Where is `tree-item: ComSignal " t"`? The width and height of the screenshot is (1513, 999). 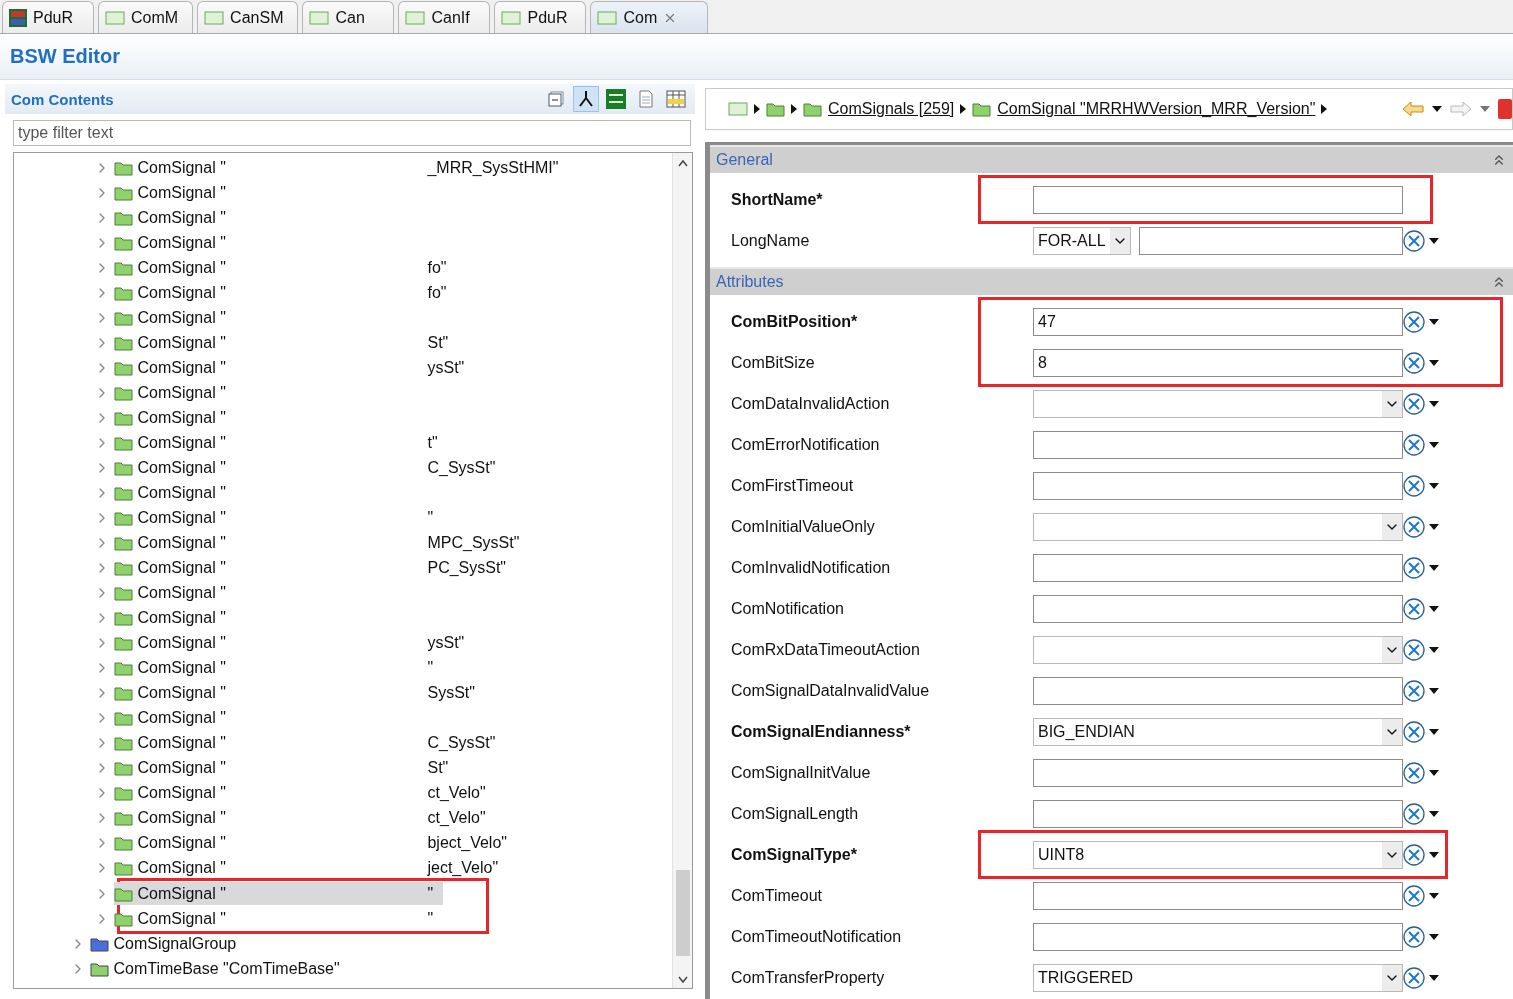 tree-item: ComSignal " t" is located at coordinates (281, 442).